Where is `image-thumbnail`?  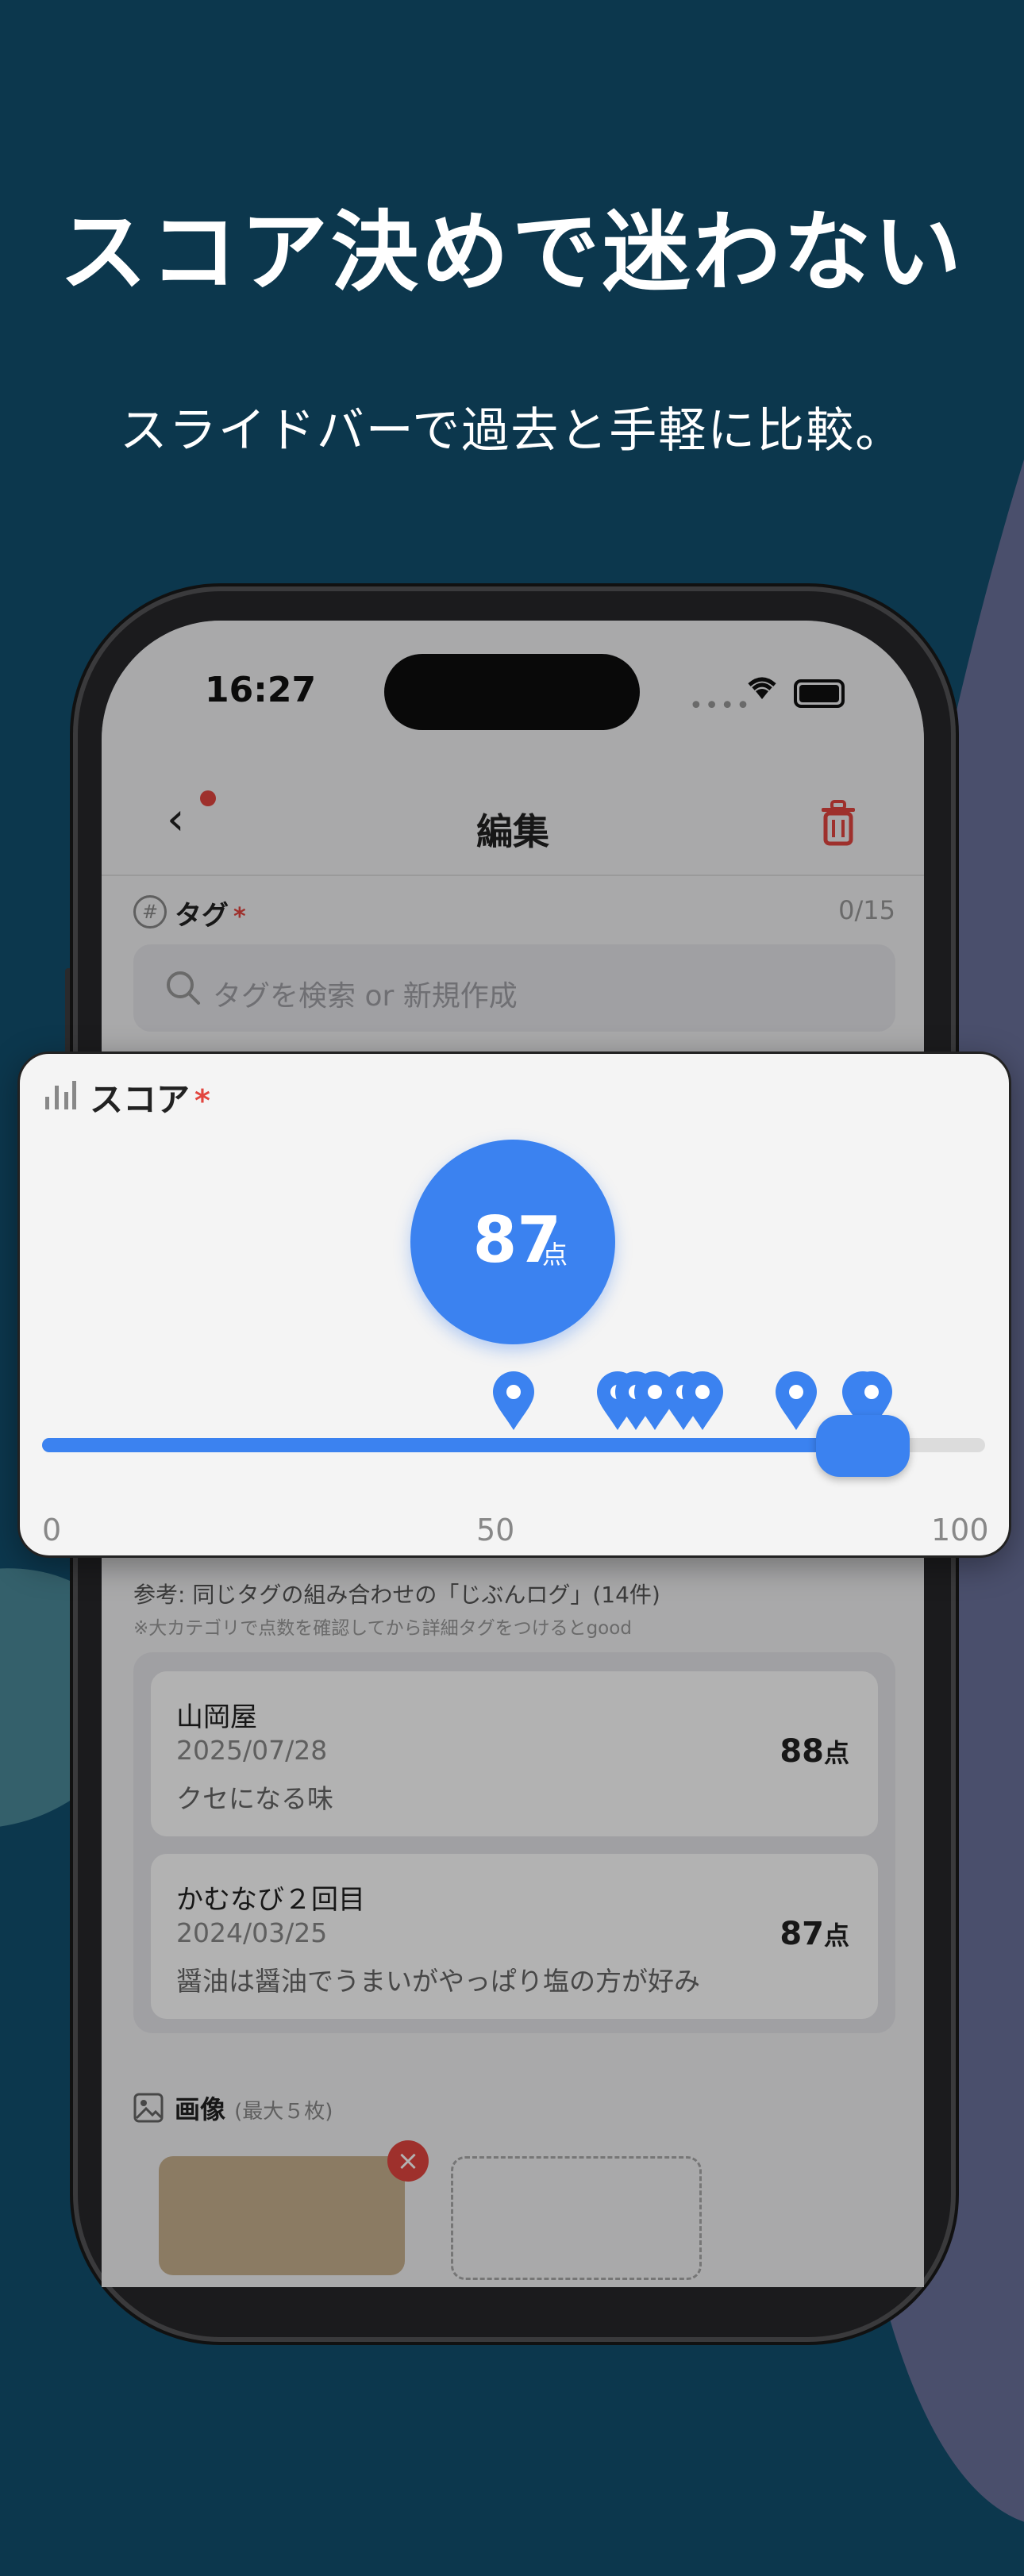
image-thumbnail is located at coordinates (282, 2215).